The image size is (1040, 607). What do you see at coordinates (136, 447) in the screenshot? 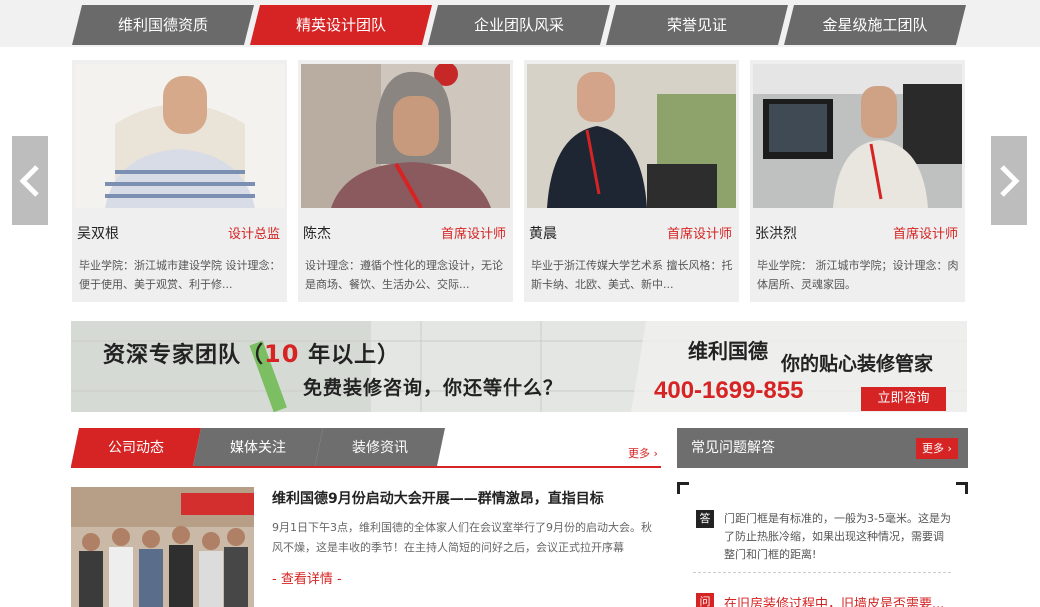
I see `tab-company-news: 公司动态` at bounding box center [136, 447].